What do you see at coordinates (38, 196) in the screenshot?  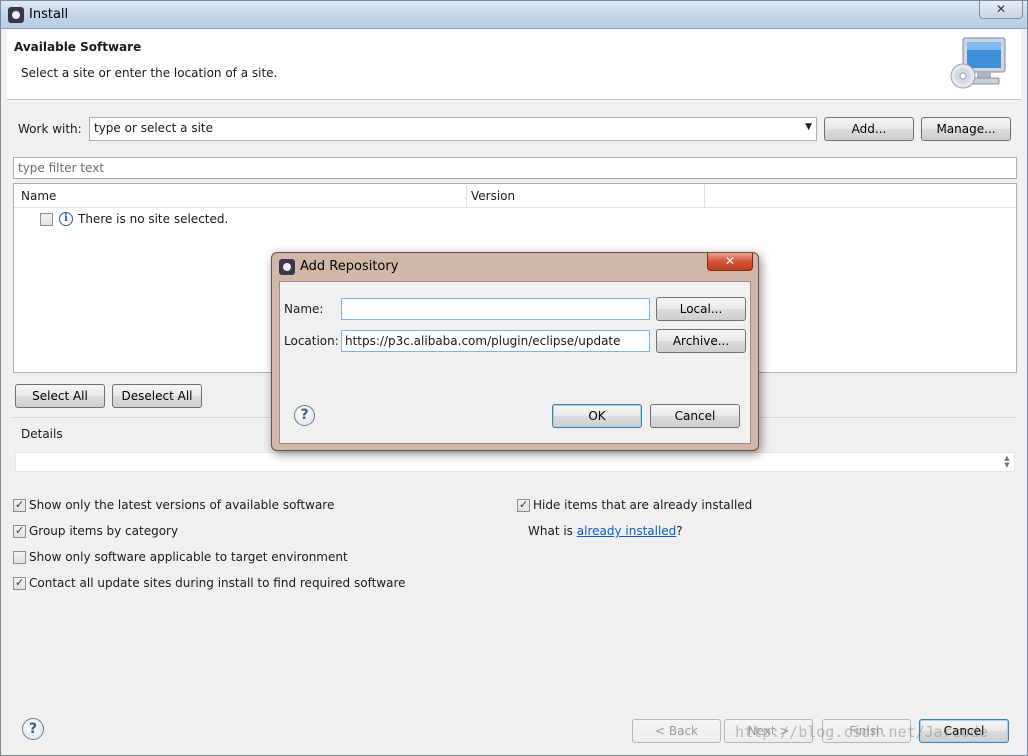 I see `column-name: Name` at bounding box center [38, 196].